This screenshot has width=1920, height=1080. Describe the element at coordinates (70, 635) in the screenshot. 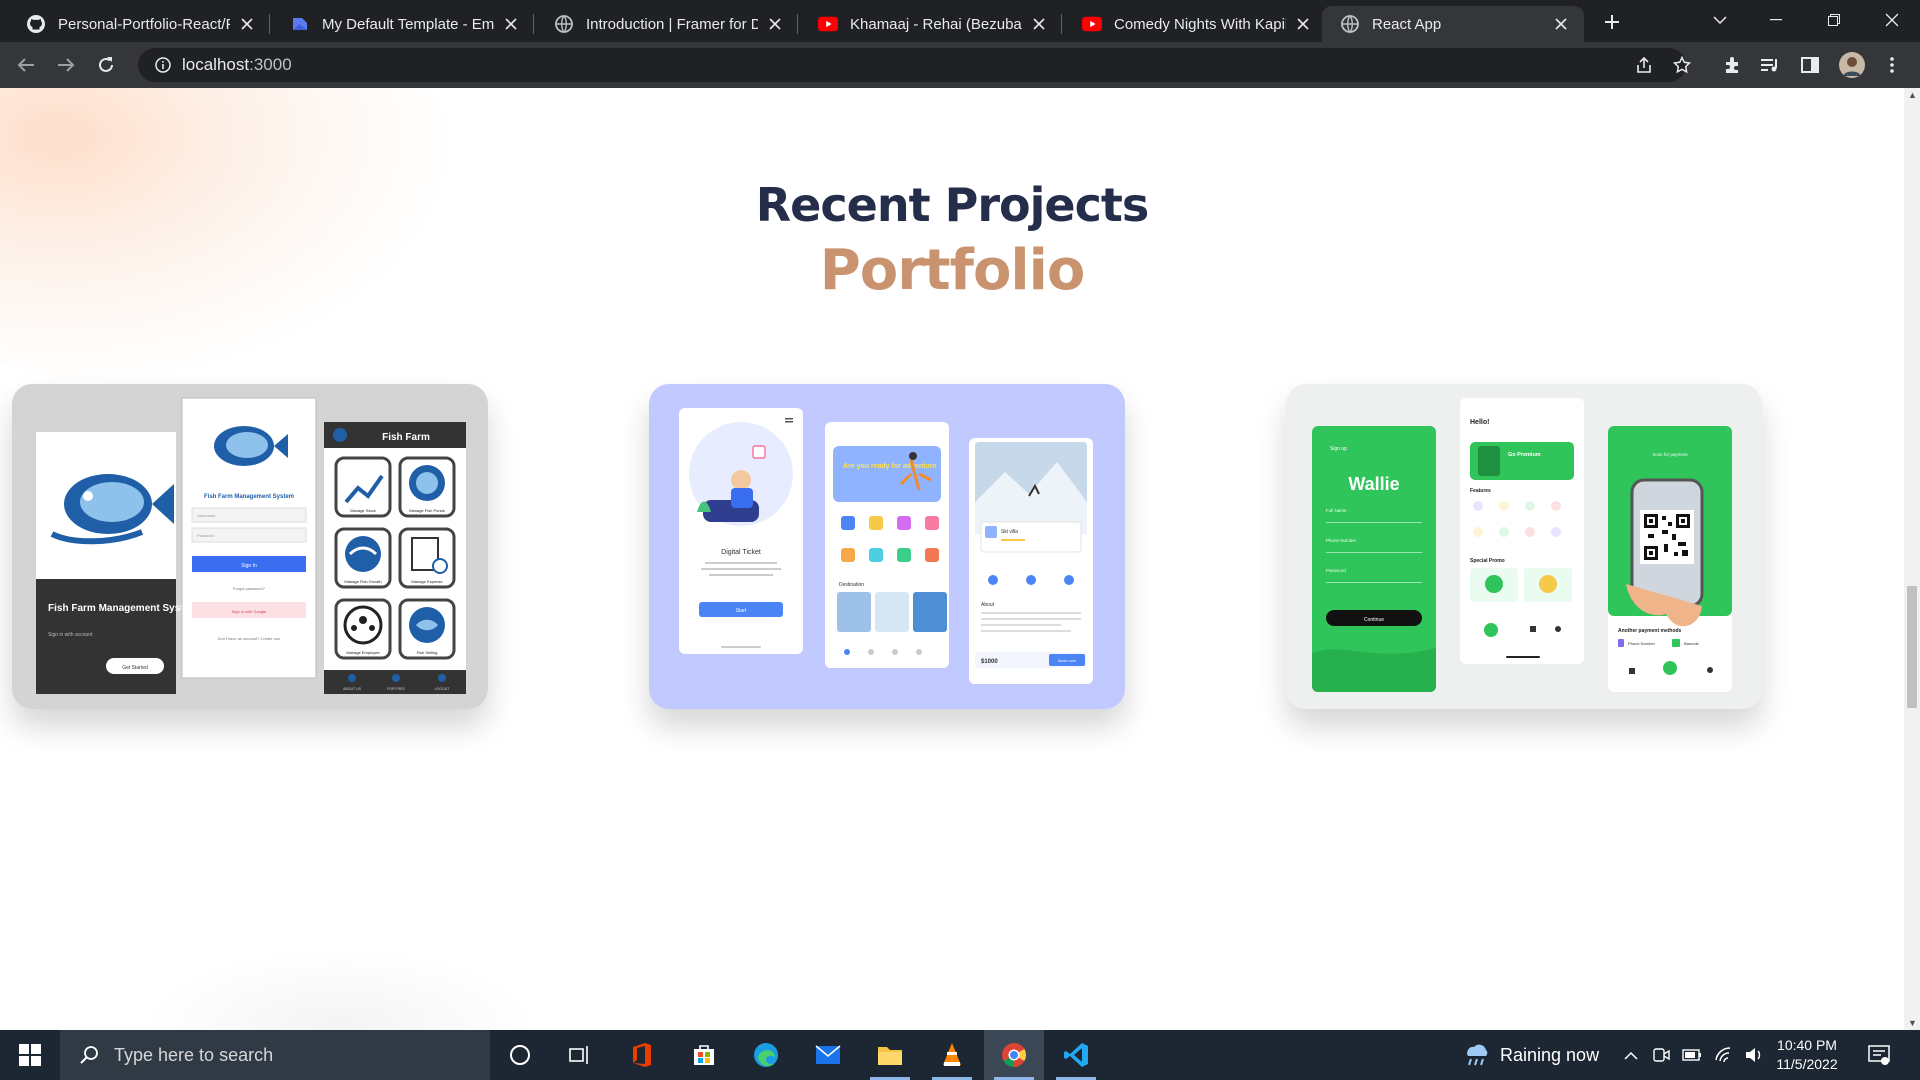

I see `fish-screen-subtitle: Sign in with account` at that location.